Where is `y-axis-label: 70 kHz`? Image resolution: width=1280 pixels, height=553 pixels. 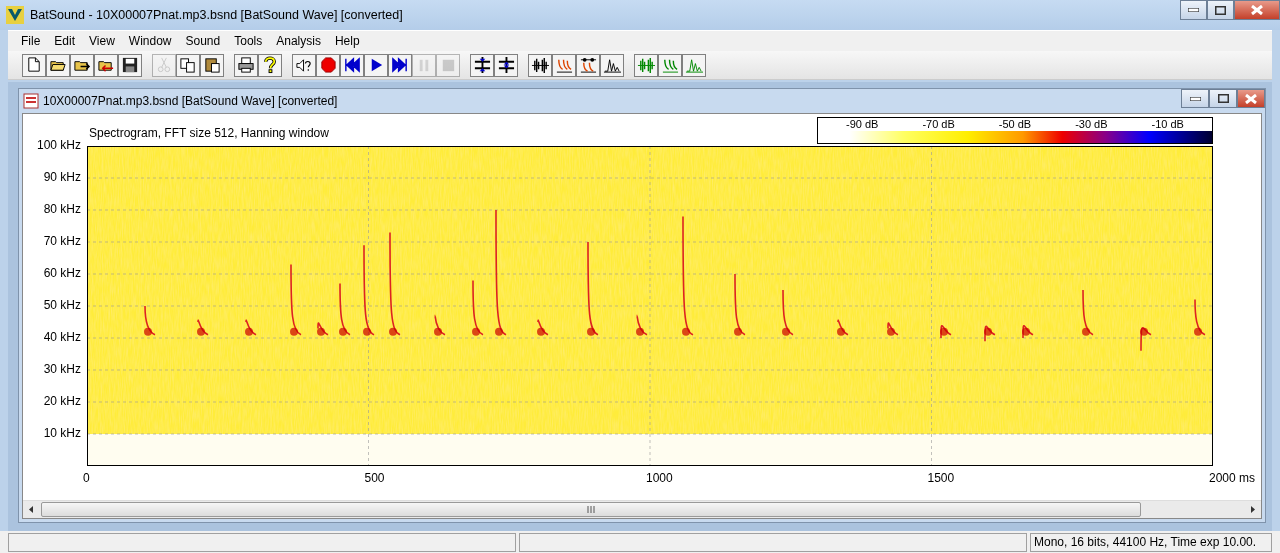 y-axis-label: 70 kHz is located at coordinates (61, 241).